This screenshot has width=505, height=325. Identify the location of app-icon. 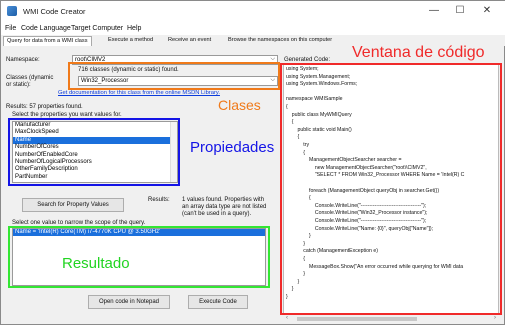
(12, 11).